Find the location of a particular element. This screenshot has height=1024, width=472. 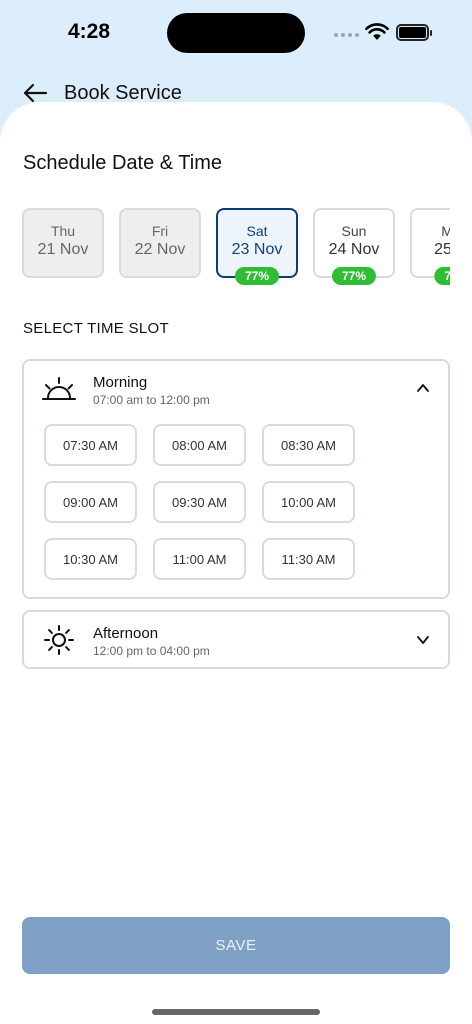

morning-range: 07:00 am to 12:00 pm is located at coordinates (151, 400).